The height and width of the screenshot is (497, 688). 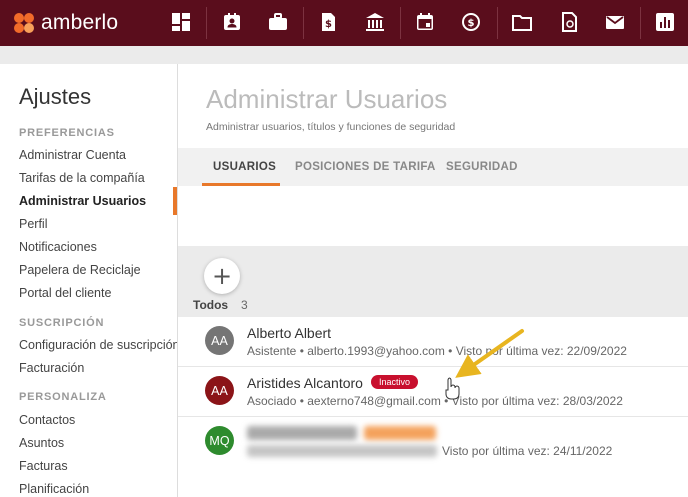 I want to click on redacted-user-name, so click(x=302, y=433).